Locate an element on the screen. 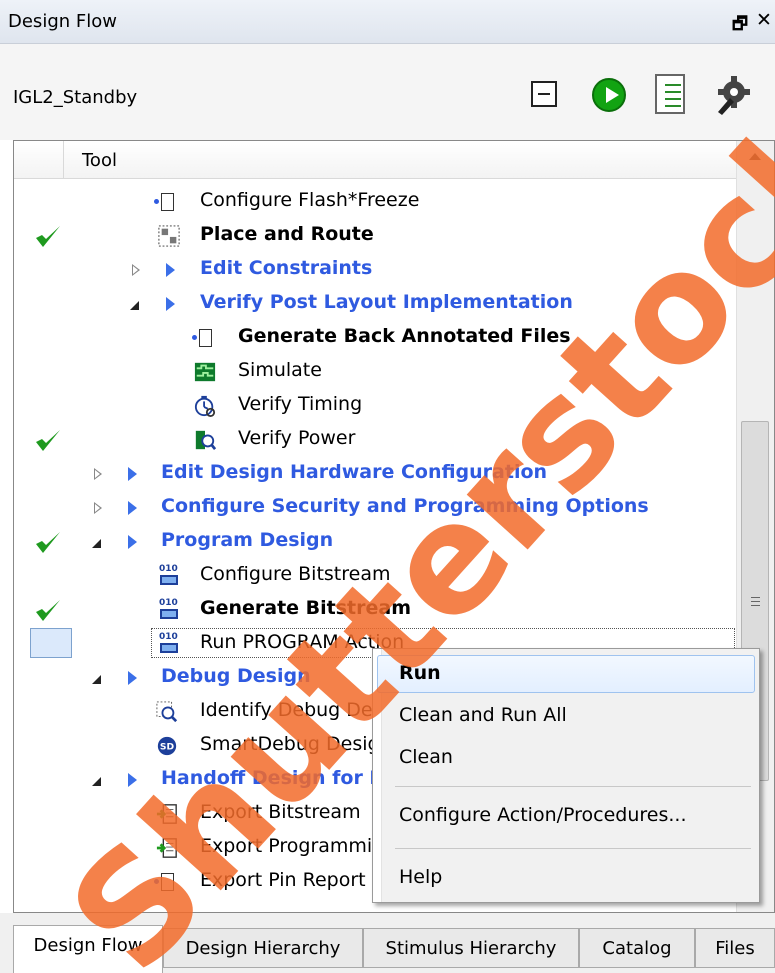  run-icon is located at coordinates (609, 95).